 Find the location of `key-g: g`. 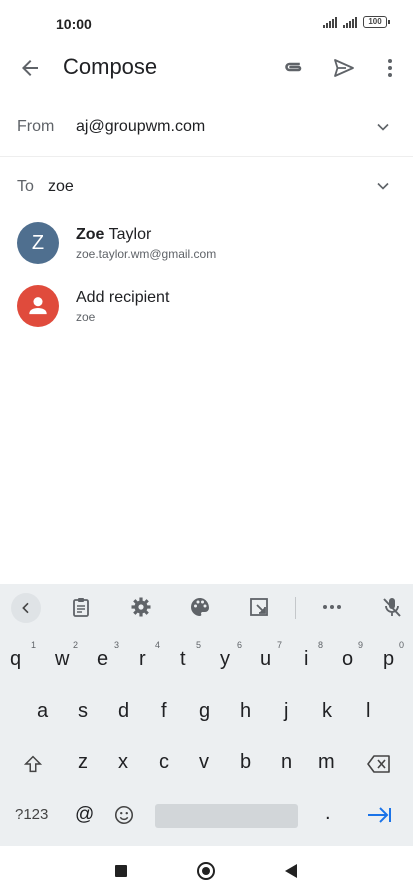

key-g: g is located at coordinates (204, 711).